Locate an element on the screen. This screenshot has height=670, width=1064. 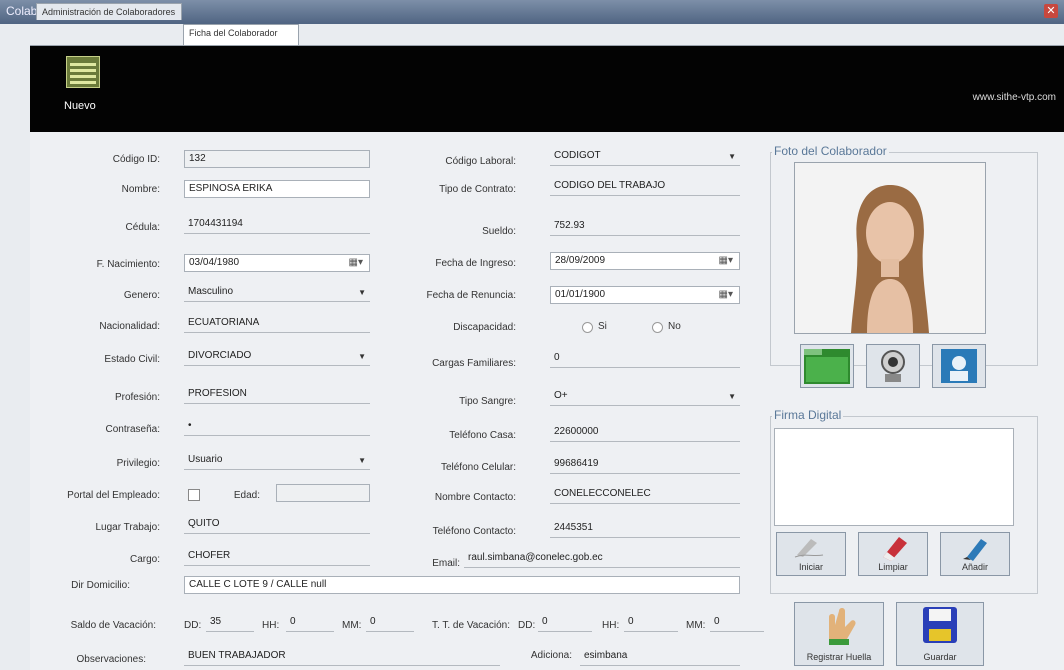
f-nacimiento-value: 03/04/1980 is located at coordinates (214, 262).